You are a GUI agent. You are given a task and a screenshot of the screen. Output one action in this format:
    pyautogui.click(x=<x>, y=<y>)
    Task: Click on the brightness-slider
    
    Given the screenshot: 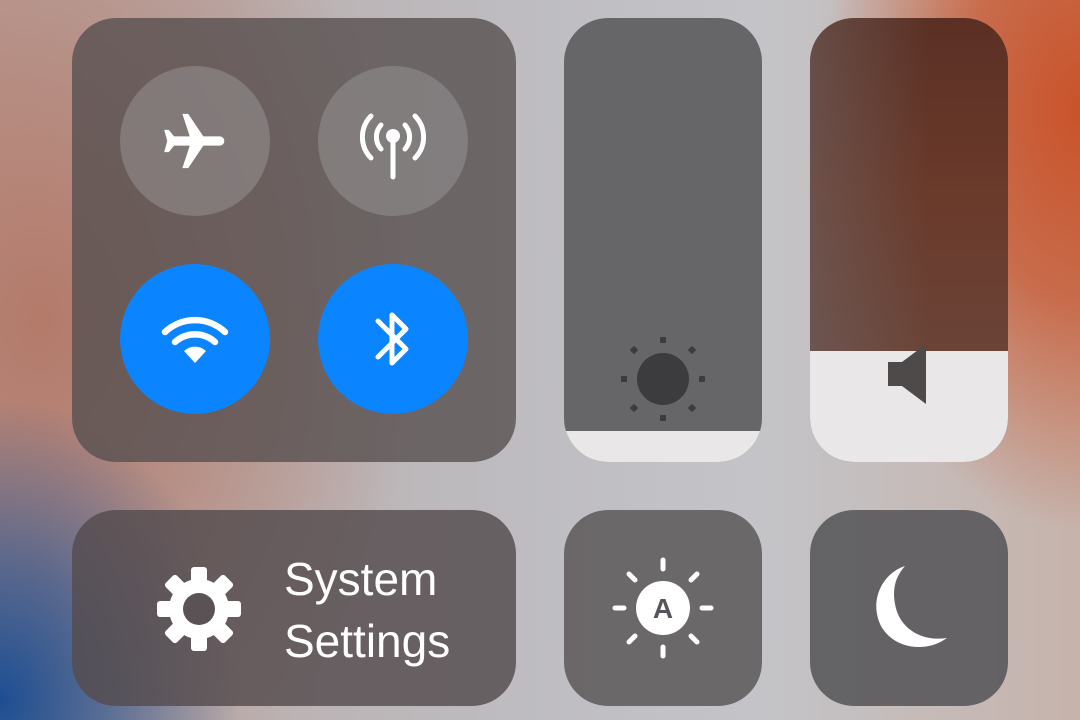 What is the action you would take?
    pyautogui.click(x=663, y=240)
    